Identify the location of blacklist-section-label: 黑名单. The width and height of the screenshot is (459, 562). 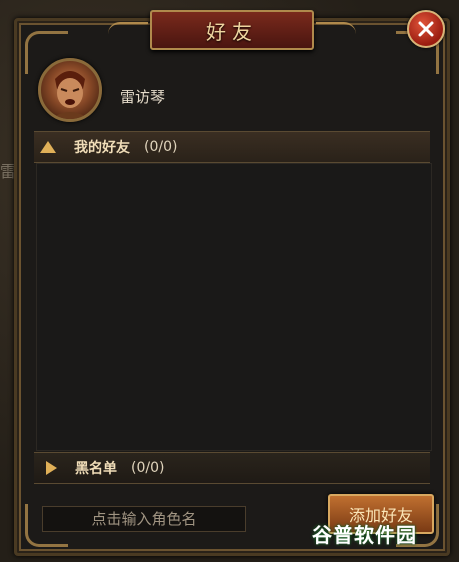
(96, 469).